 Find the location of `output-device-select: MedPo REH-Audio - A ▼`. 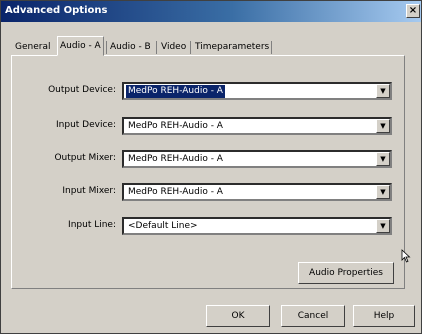

output-device-select: MedPo REH-Audio - A ▼ is located at coordinates (257, 91).